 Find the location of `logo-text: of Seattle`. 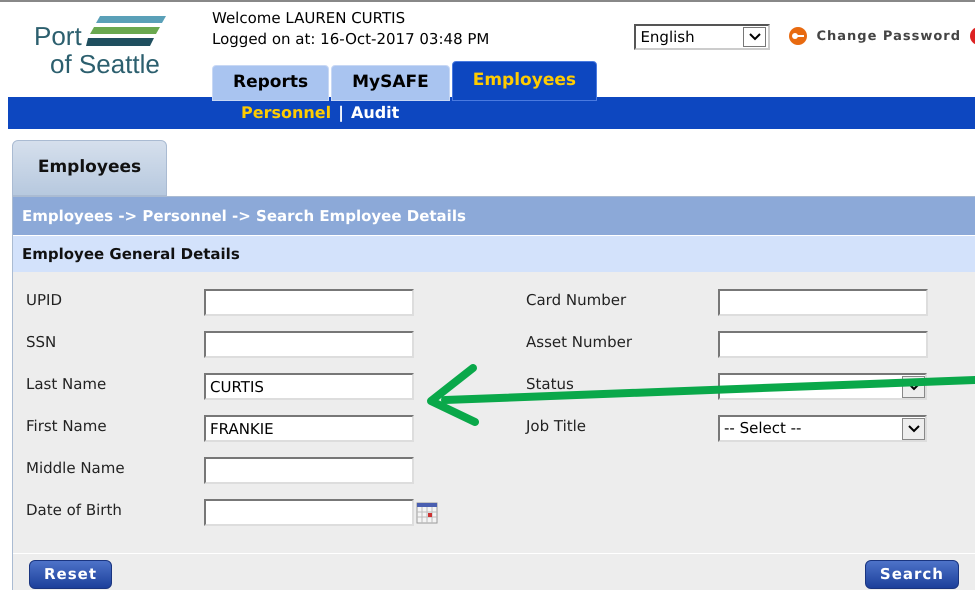

logo-text: of Seattle is located at coordinates (105, 64).